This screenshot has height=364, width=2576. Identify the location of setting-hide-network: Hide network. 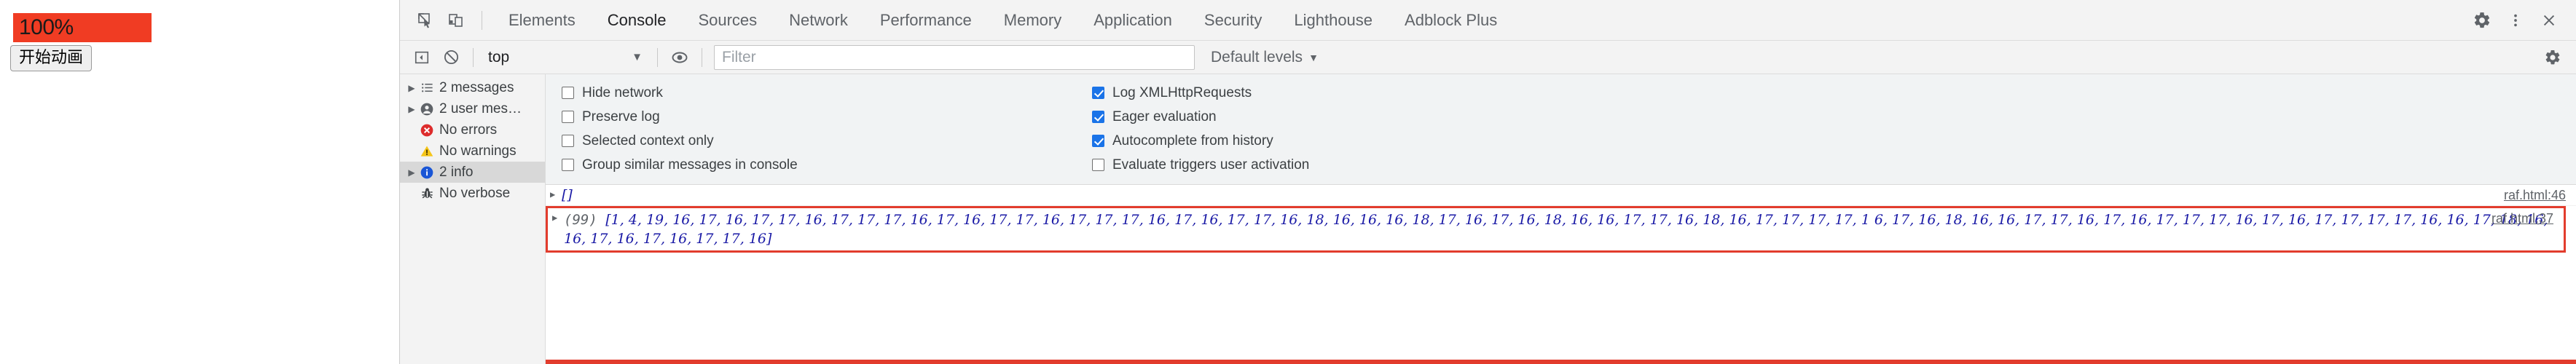
(823, 92).